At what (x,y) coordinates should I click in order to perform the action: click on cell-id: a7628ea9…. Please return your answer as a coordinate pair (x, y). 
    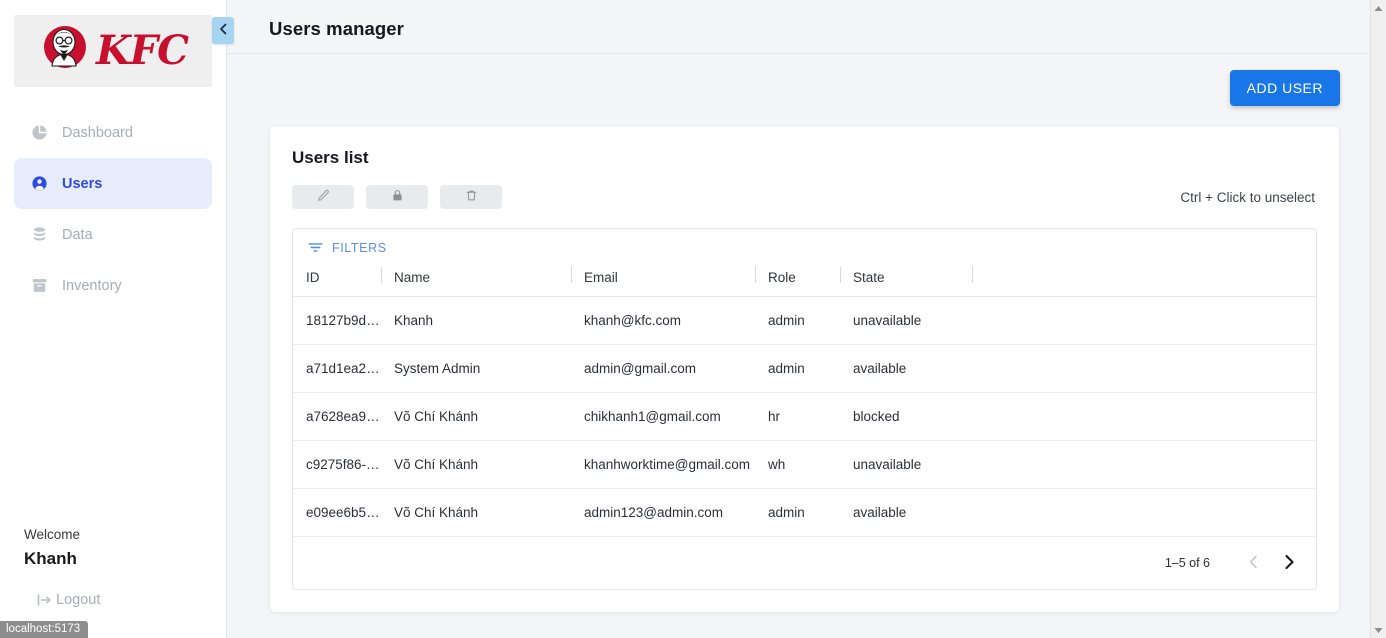
    Looking at the image, I should click on (337, 416).